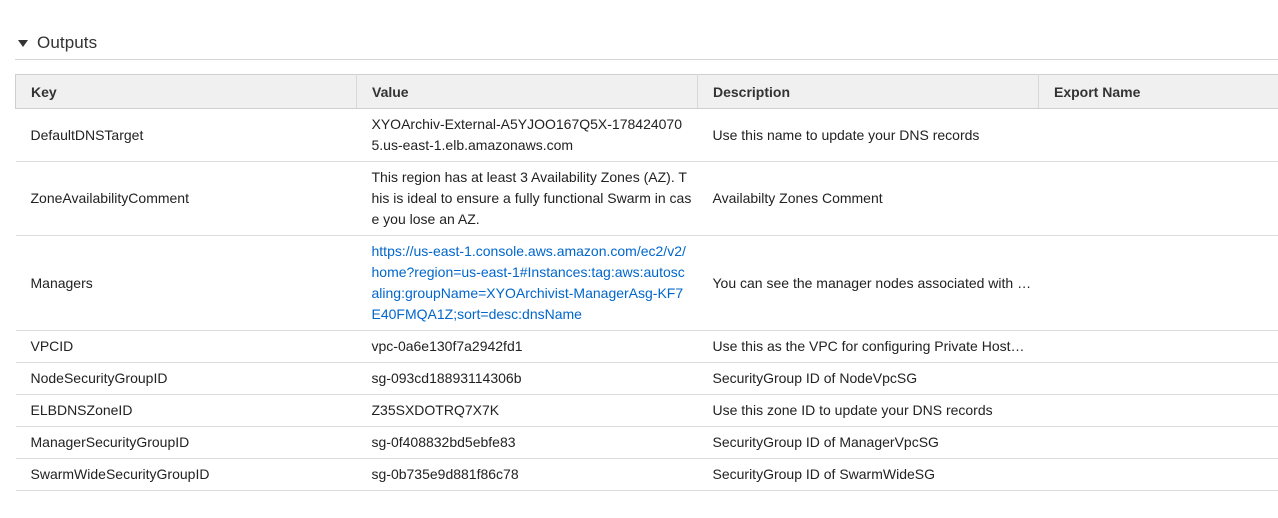  What do you see at coordinates (868, 474) in the screenshot?
I see `output-description: SecurityGroup ID of SwarmWideSG` at bounding box center [868, 474].